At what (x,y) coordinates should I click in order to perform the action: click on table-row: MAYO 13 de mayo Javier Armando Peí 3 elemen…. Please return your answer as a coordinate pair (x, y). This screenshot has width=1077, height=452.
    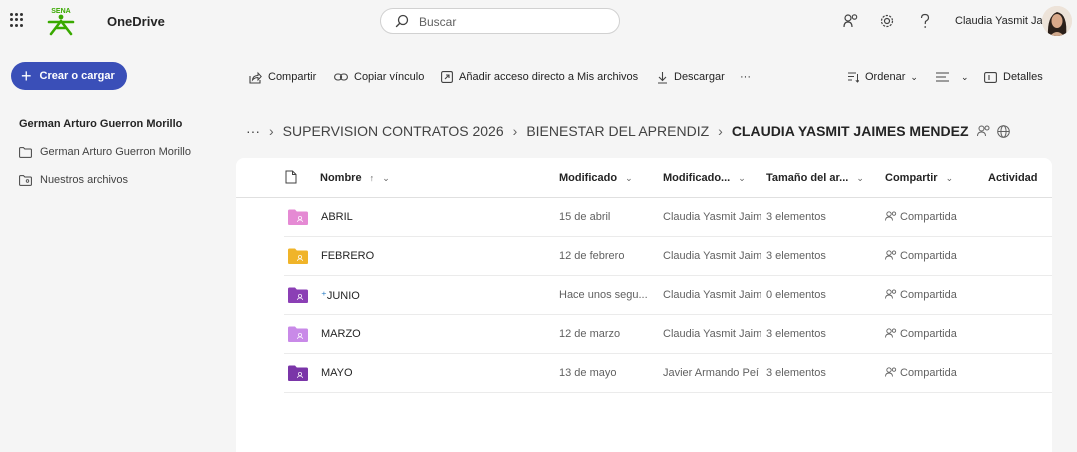
    Looking at the image, I should click on (668, 373).